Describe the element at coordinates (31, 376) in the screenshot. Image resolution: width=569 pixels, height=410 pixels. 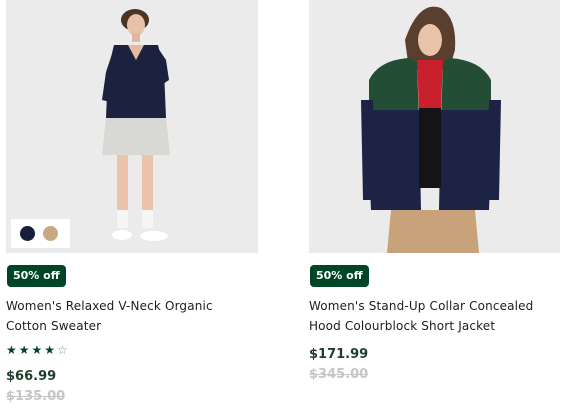
I see `sale-price: $66.99` at that location.